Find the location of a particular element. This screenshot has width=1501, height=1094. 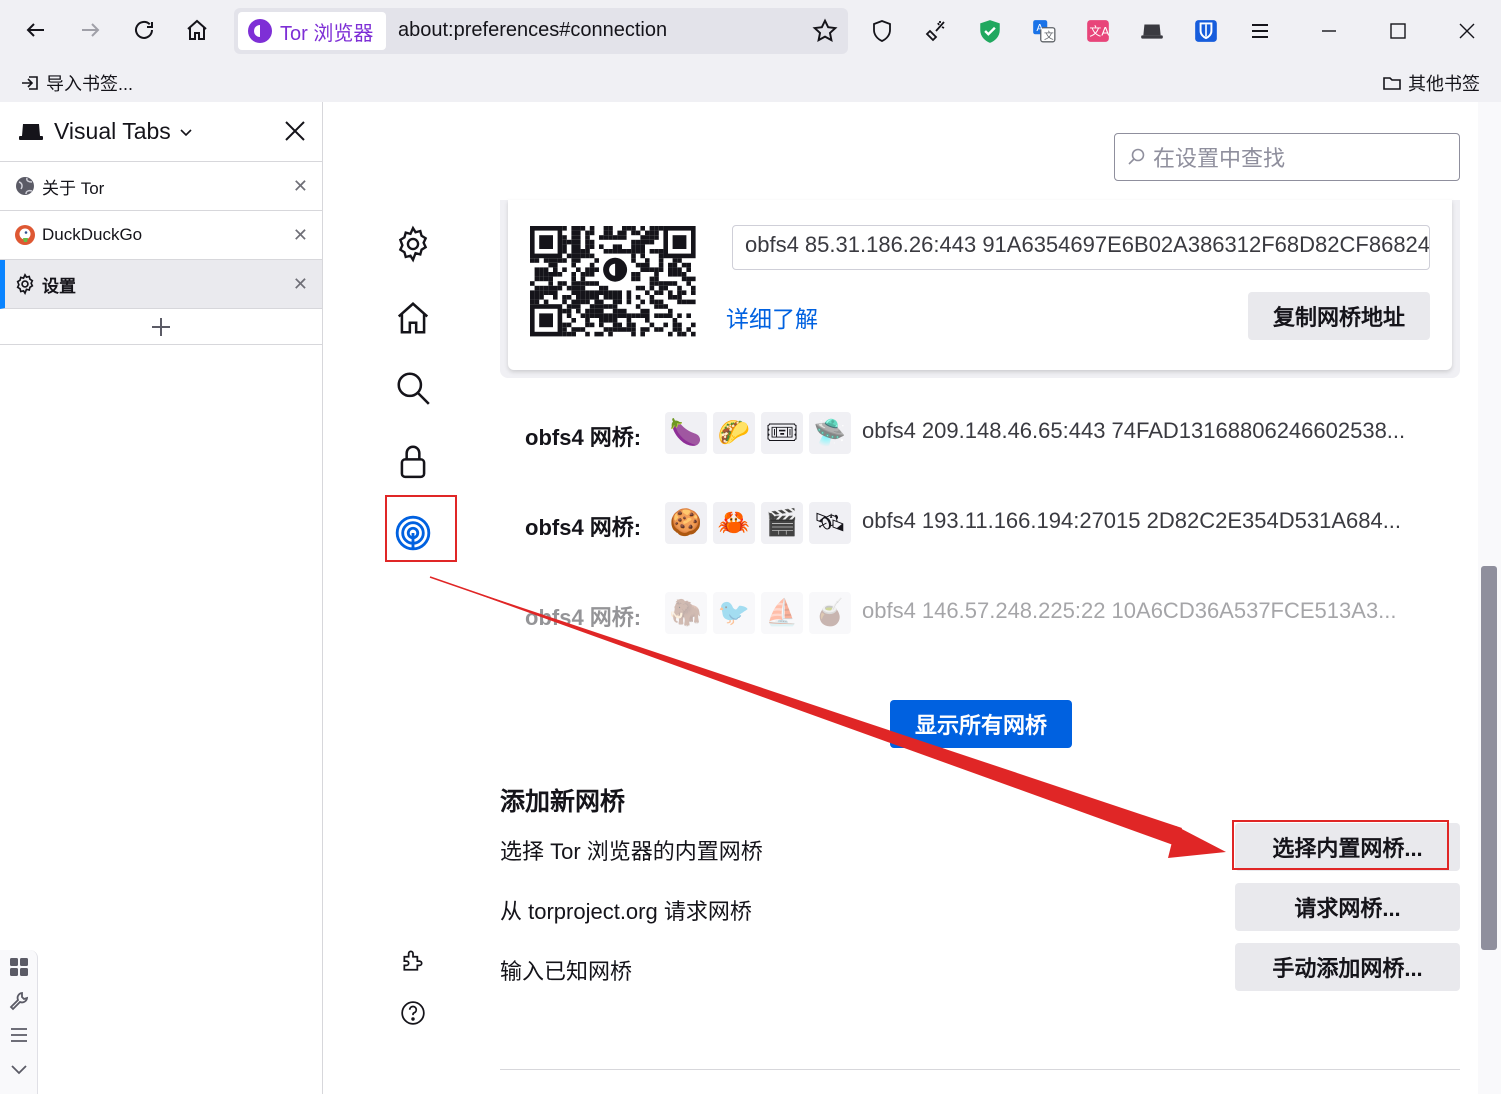

bridge-emoji: 🦣 is located at coordinates (686, 613).